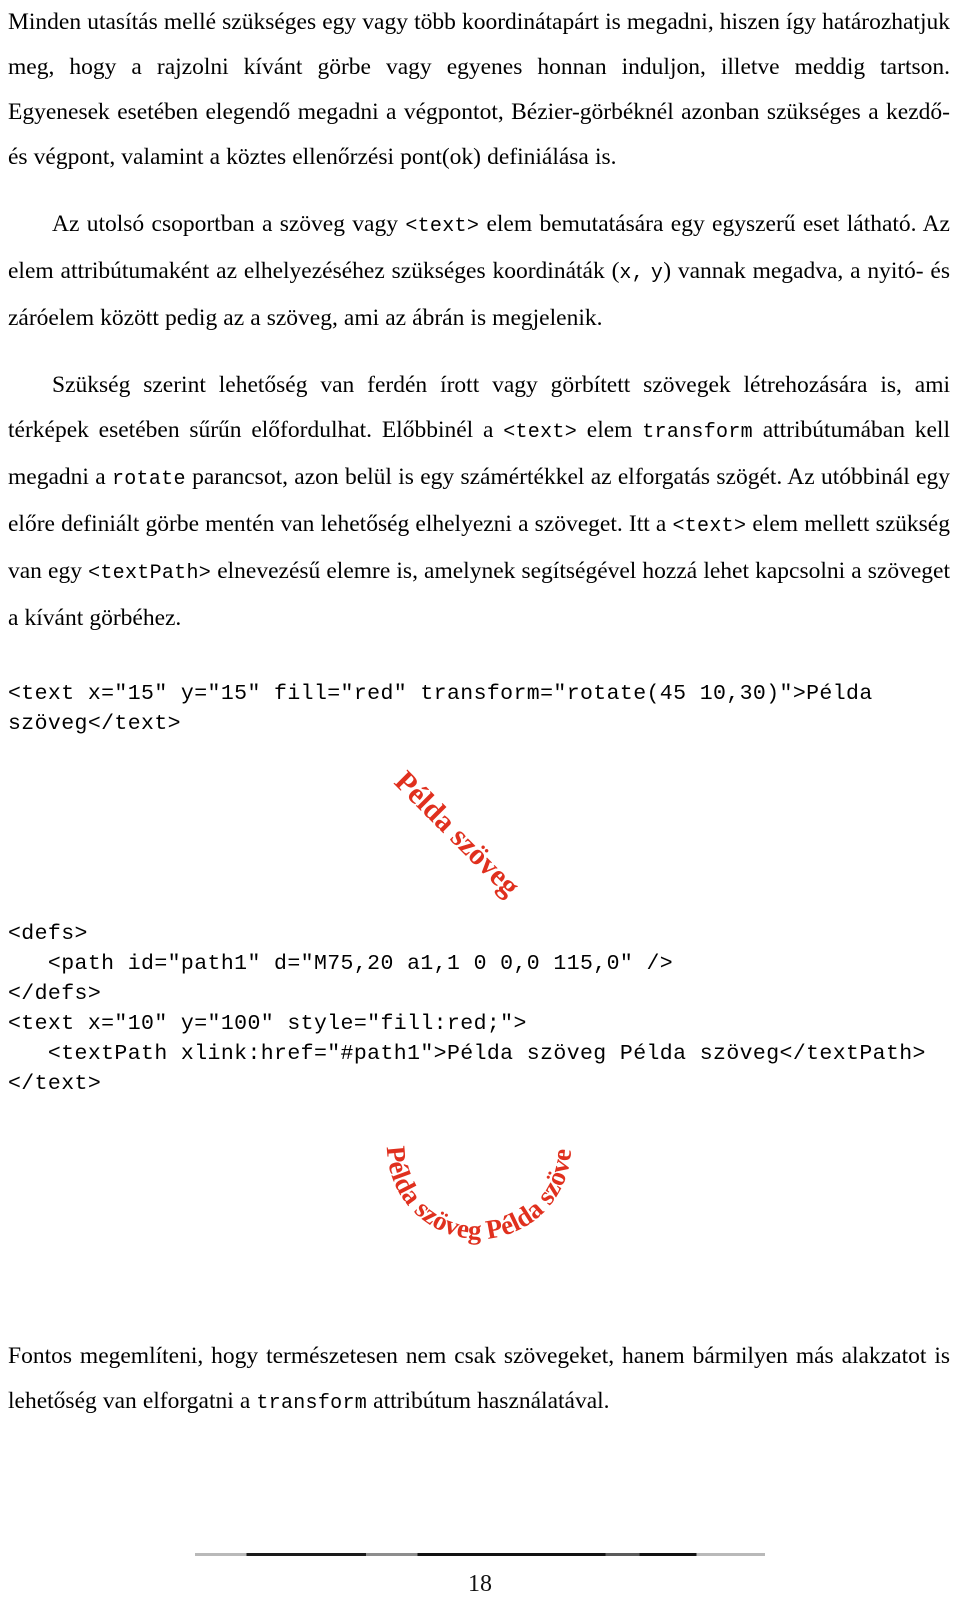  Describe the element at coordinates (480, 1584) in the screenshot. I see `page-number: 18` at that location.